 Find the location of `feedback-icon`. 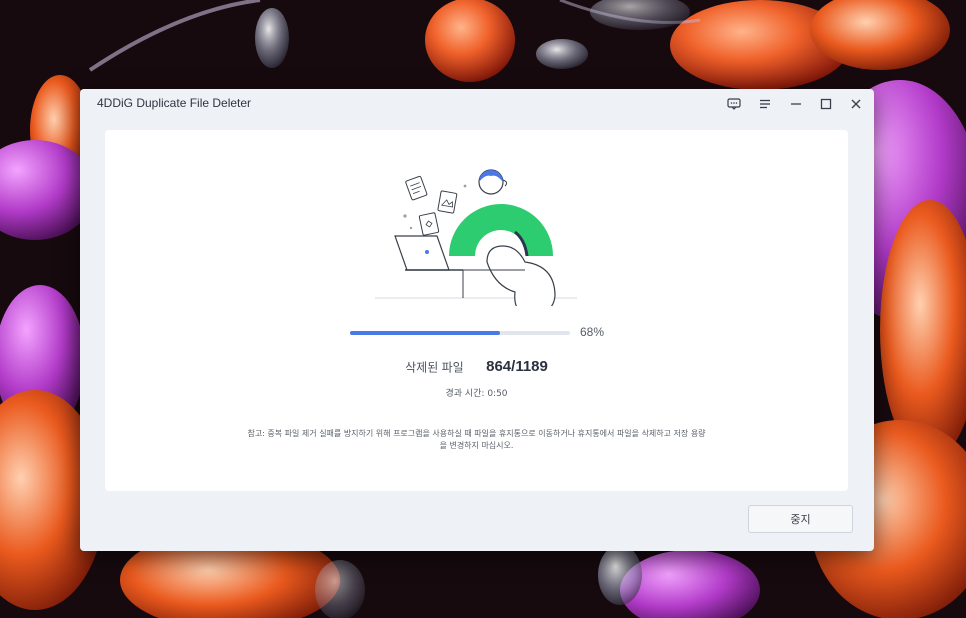

feedback-icon is located at coordinates (734, 104).